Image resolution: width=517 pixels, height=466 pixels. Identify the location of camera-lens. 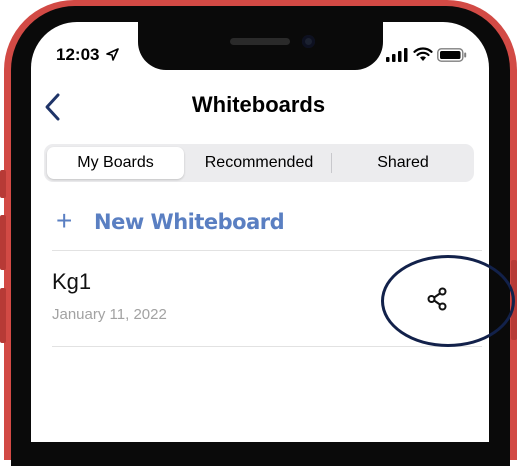
(308, 41).